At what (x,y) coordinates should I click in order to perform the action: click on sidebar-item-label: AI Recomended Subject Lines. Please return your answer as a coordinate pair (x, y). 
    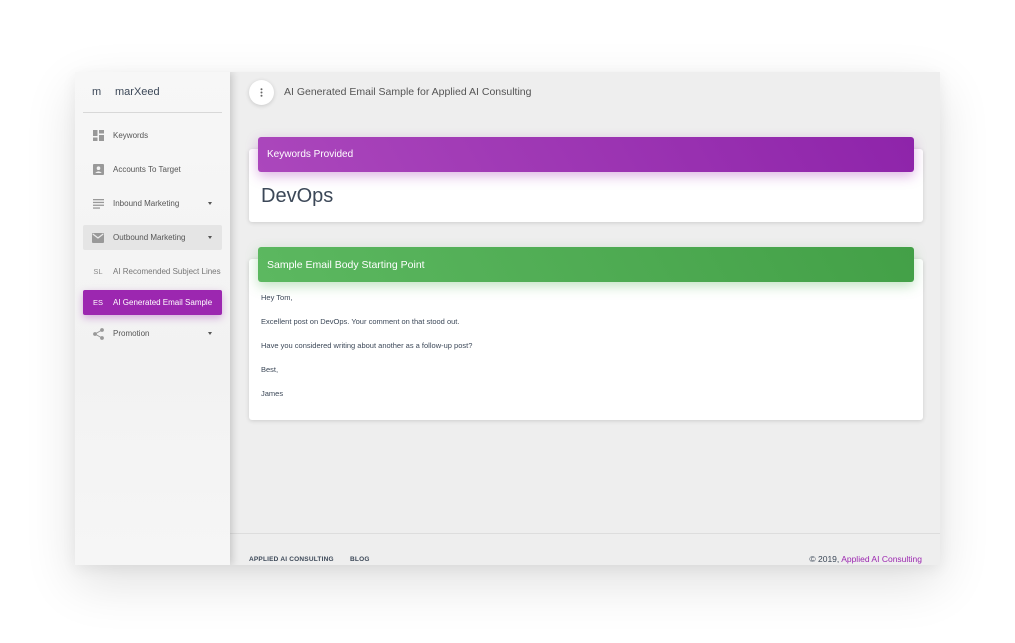
    Looking at the image, I should click on (167, 271).